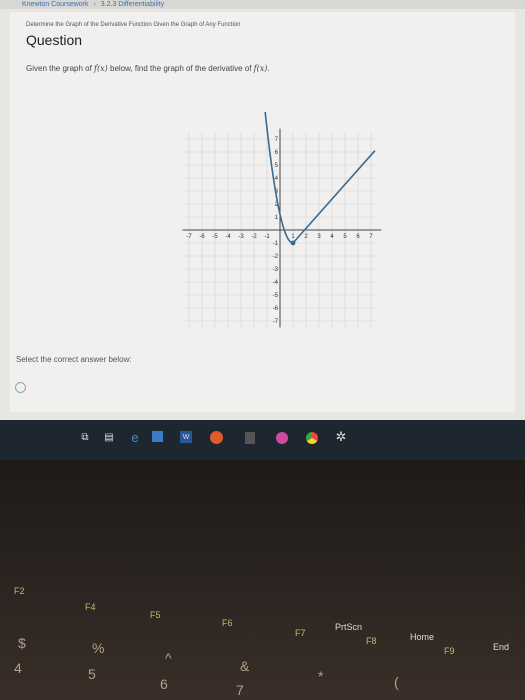  Describe the element at coordinates (55, 4) in the screenshot. I see `breadcrumb-course: Knewton Coursework` at that location.